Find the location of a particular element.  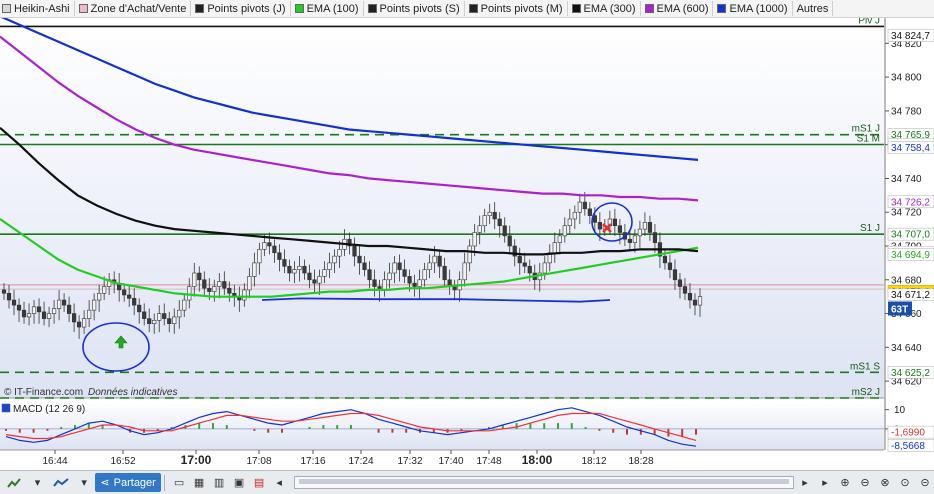

legend-item: EMA (1000) is located at coordinates (754, 8).